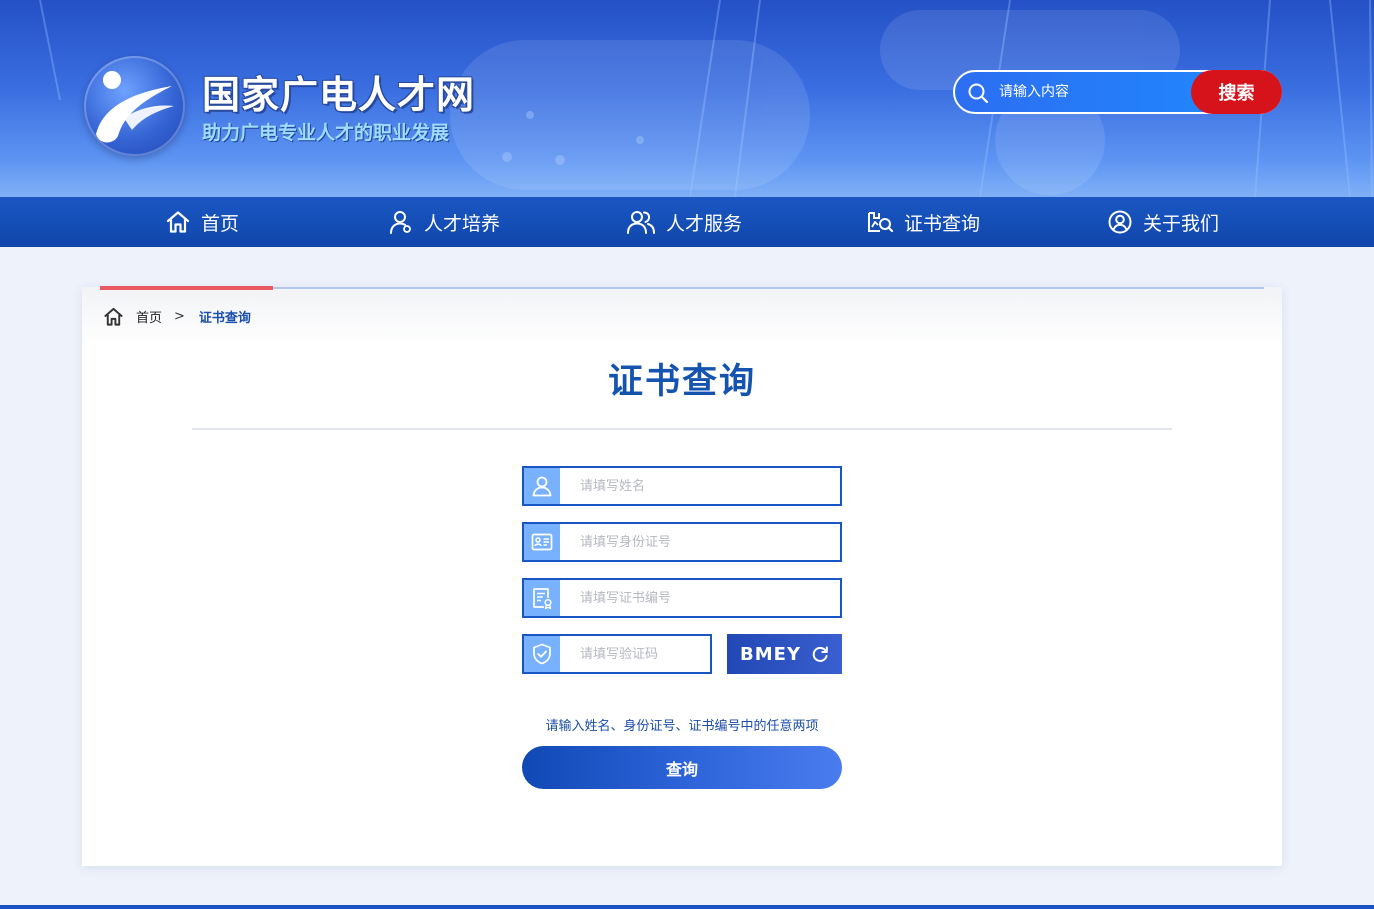  Describe the element at coordinates (220, 223) in the screenshot. I see `nav-item-label: 首页` at that location.